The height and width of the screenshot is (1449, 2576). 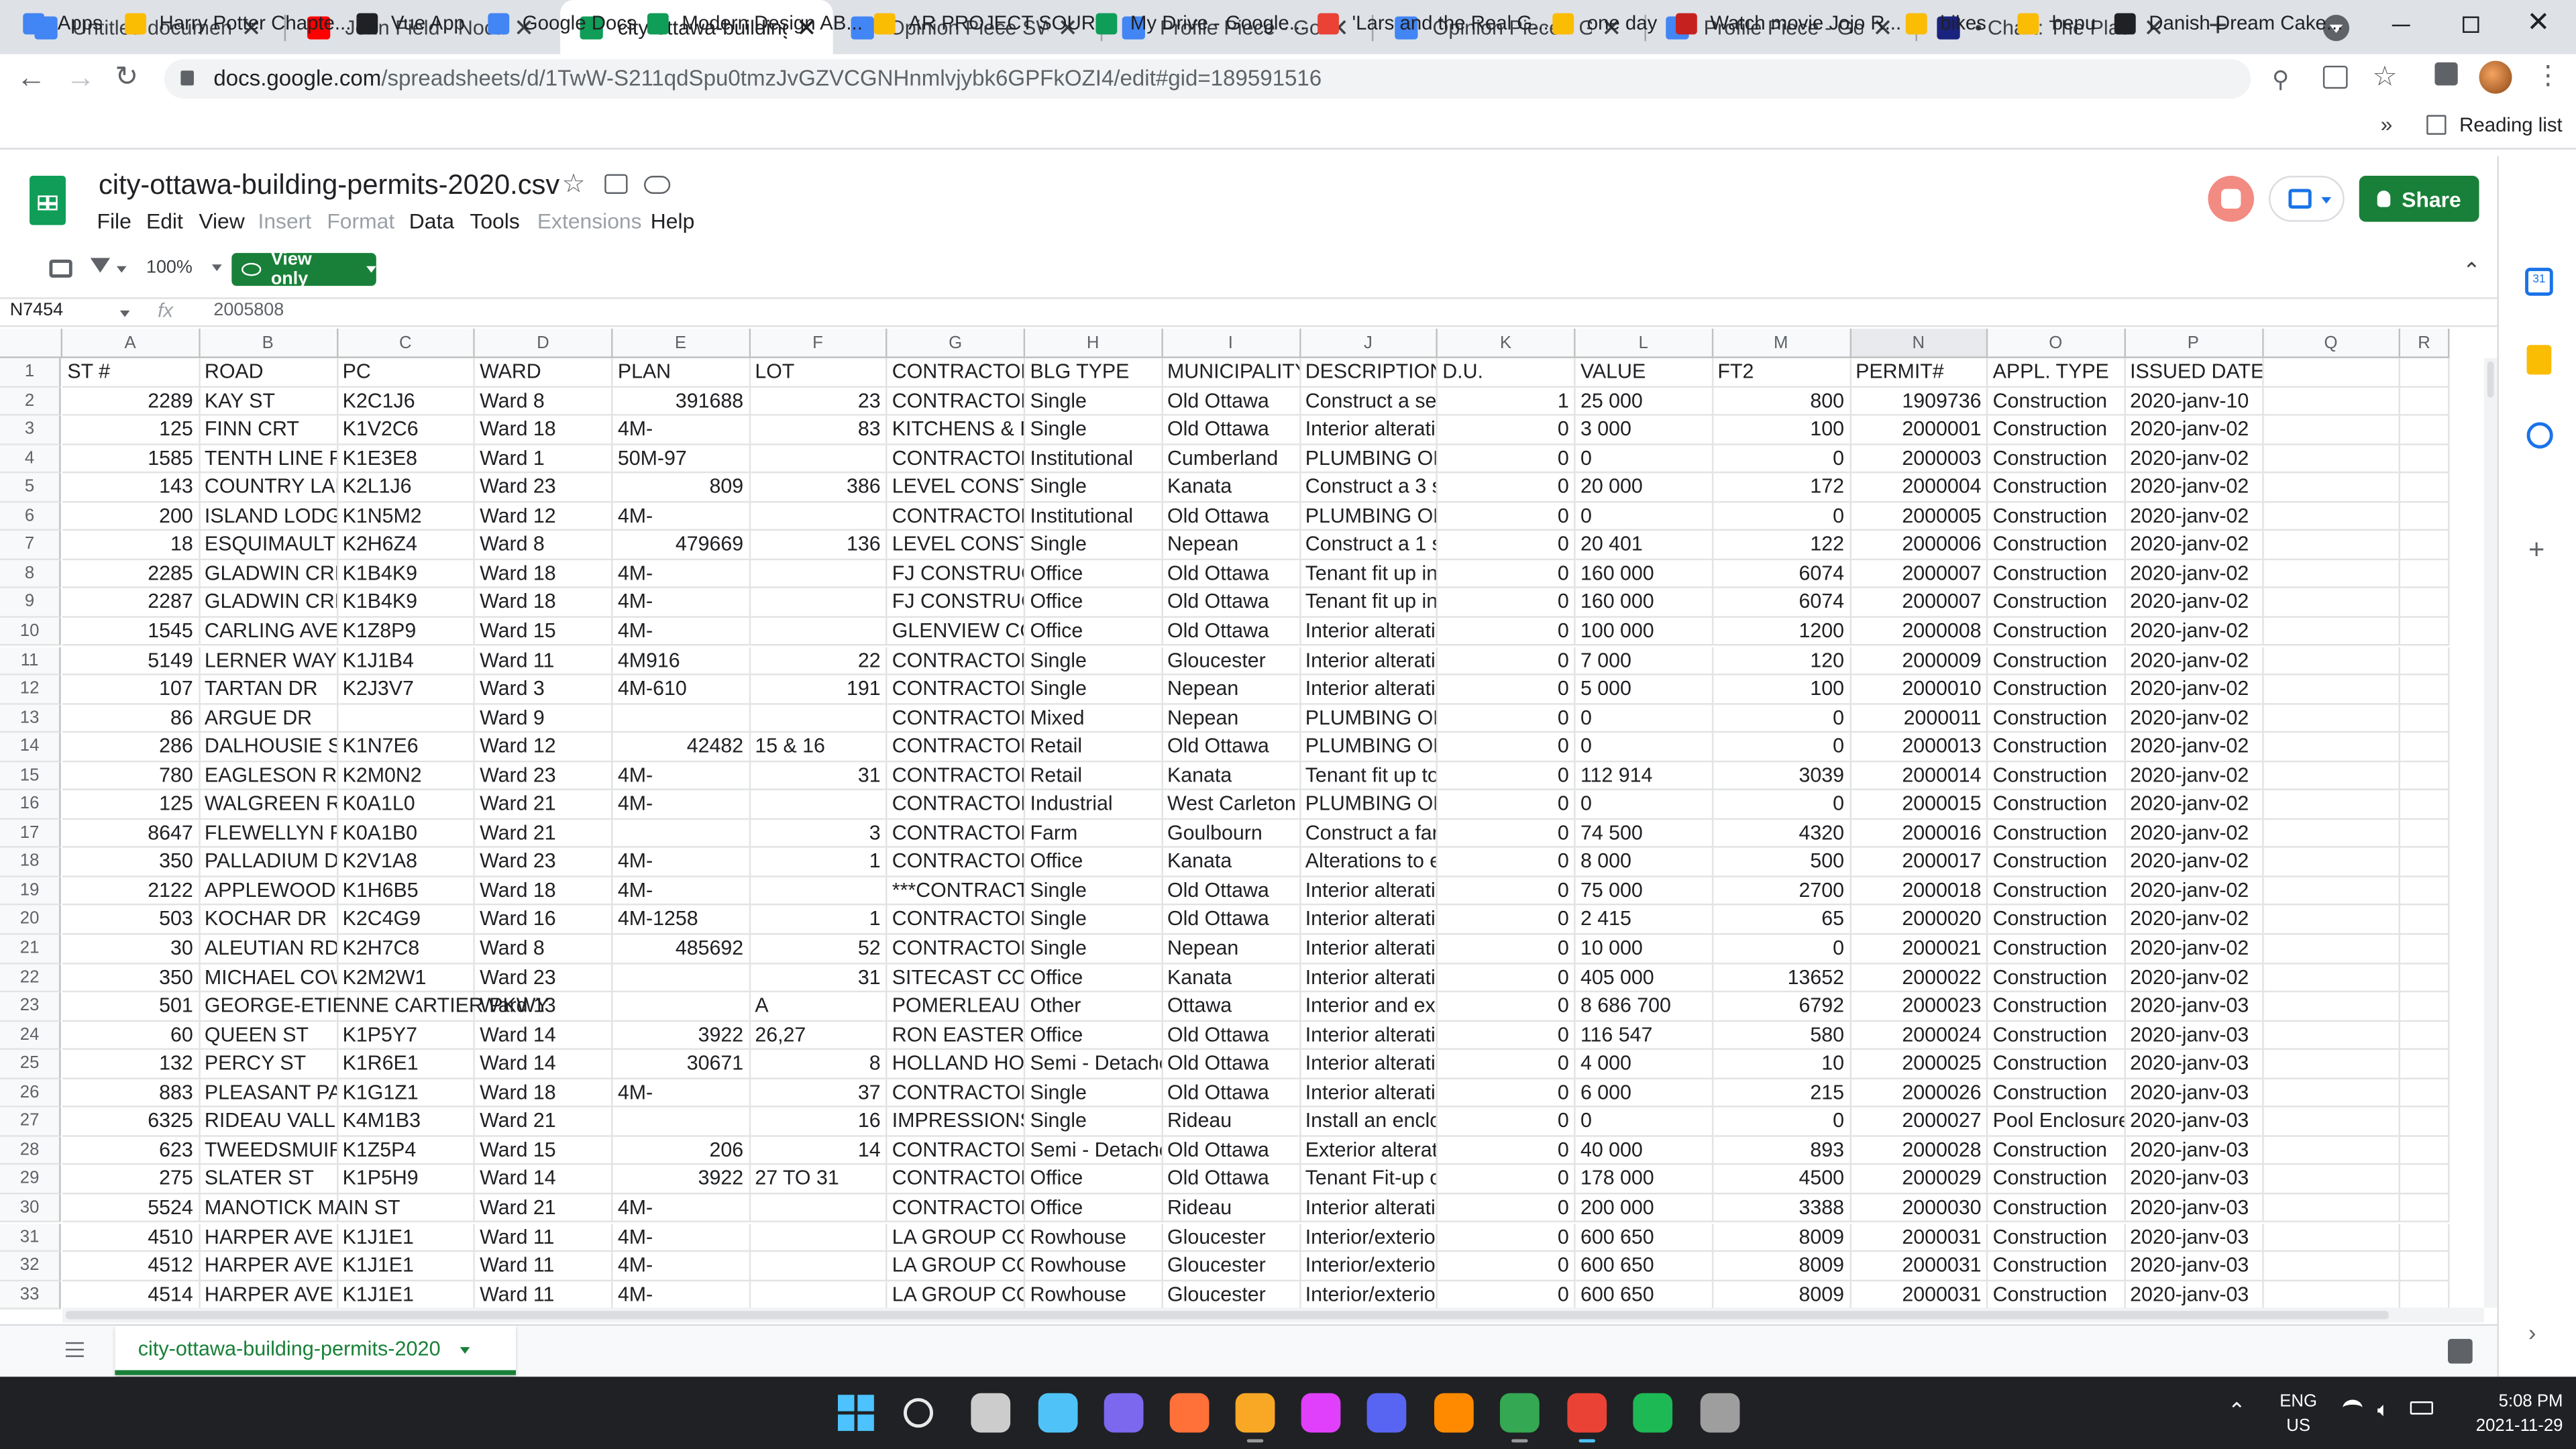 I want to click on row-header: 9, so click(x=30, y=603).